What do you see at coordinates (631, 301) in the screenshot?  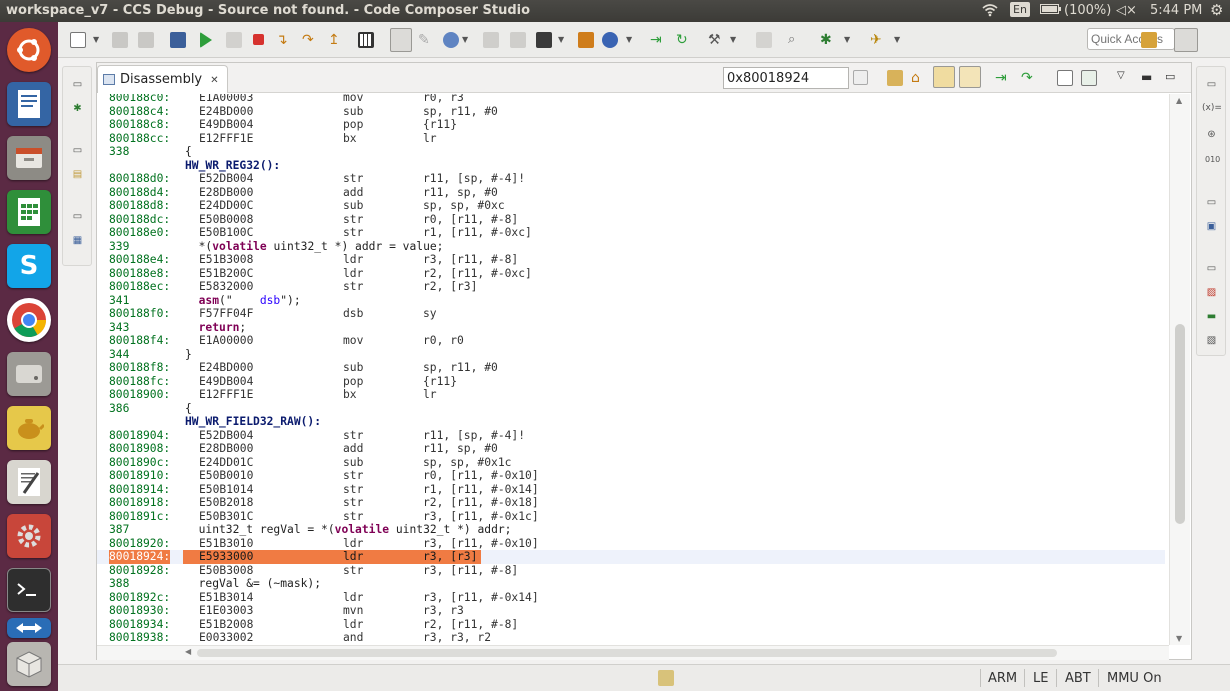 I see `source-line-row: 341 asm(" dsb");` at bounding box center [631, 301].